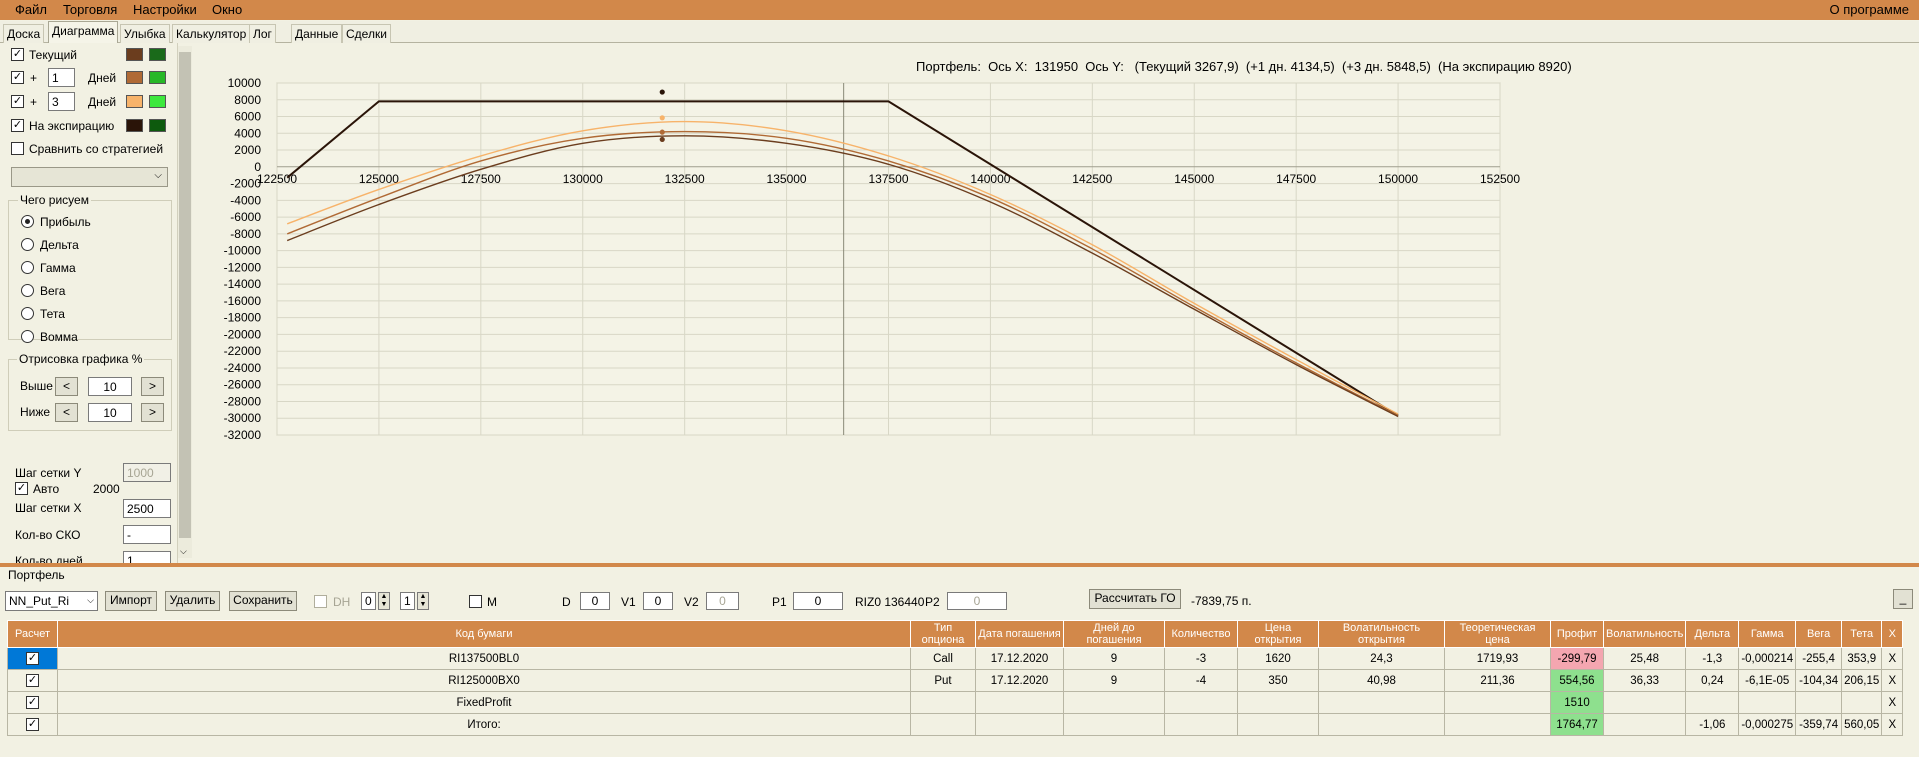 Image resolution: width=1919 pixels, height=757 pixels. Describe the element at coordinates (368, 601) in the screenshot. I see `spin1-input: 0` at that location.